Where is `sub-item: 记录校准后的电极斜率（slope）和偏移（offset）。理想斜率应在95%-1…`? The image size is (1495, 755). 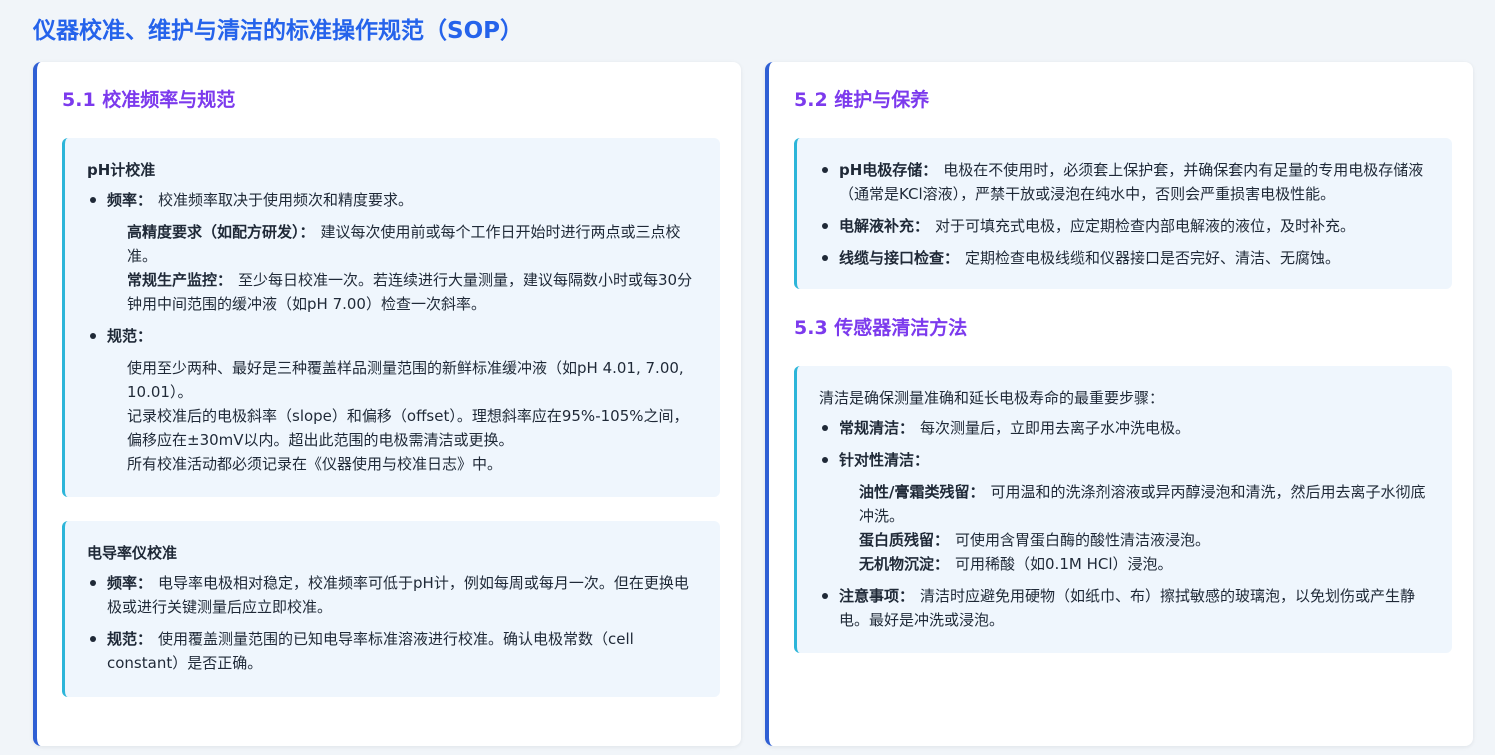 sub-item: 记录校准后的电极斜率（slope）和偏移（offset）。理想斜率应在95%-1… is located at coordinates (408, 428).